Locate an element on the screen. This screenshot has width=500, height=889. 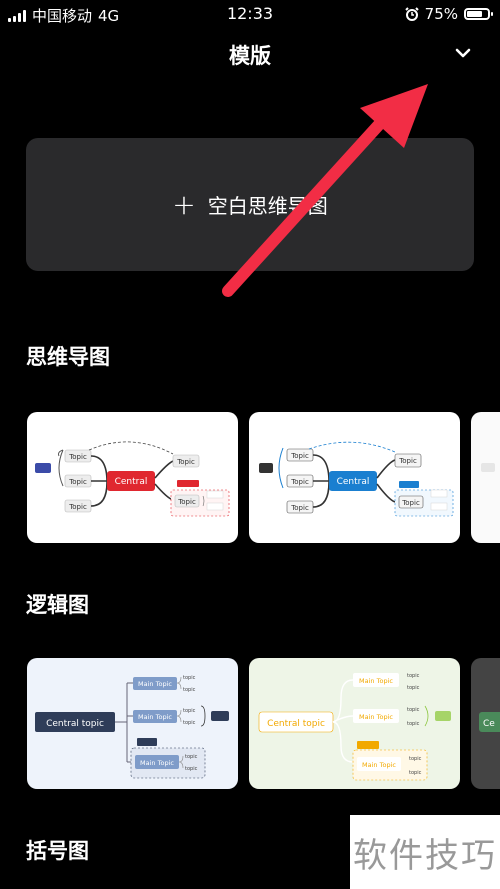
blank-mindmap-label: 空白思维导图 is located at coordinates (267, 206).